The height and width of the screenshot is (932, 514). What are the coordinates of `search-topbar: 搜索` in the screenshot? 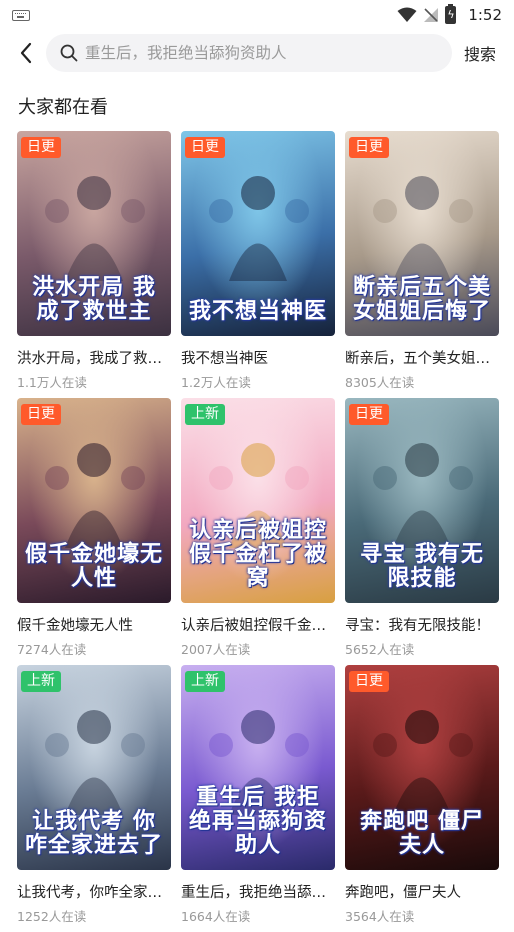 It's located at (257, 53).